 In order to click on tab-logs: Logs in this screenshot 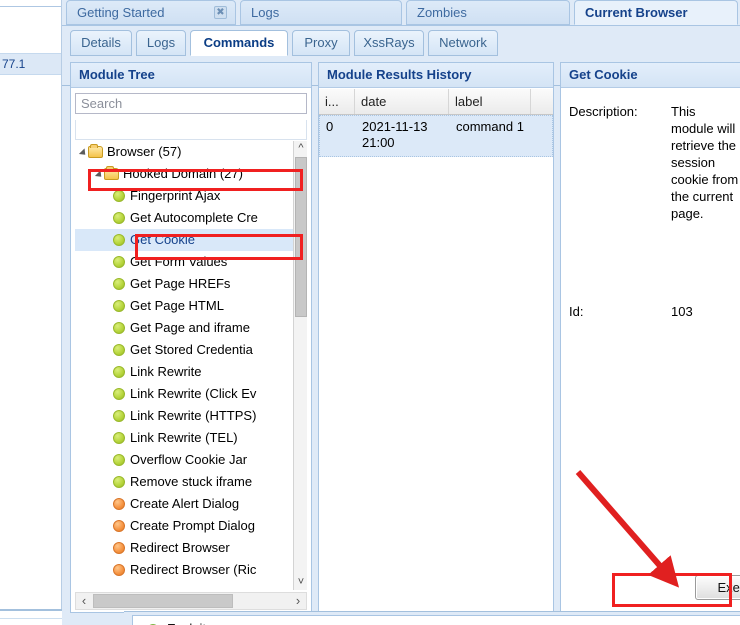, I will do `click(321, 12)`.